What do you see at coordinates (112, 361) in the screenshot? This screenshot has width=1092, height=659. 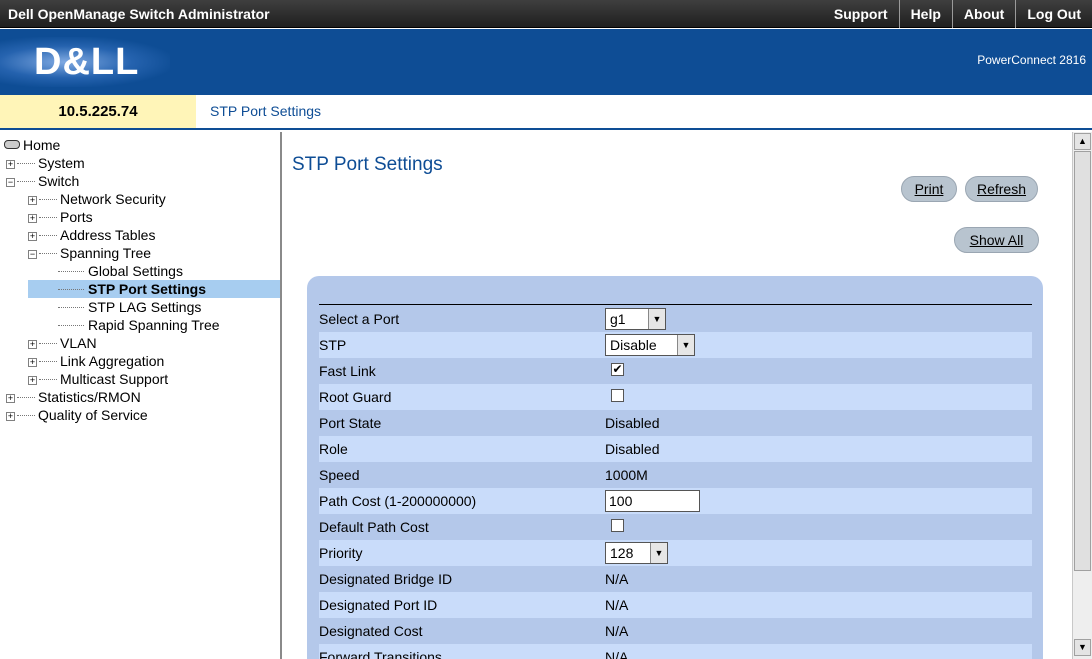 I see `tree-label: Link Aggregation` at bounding box center [112, 361].